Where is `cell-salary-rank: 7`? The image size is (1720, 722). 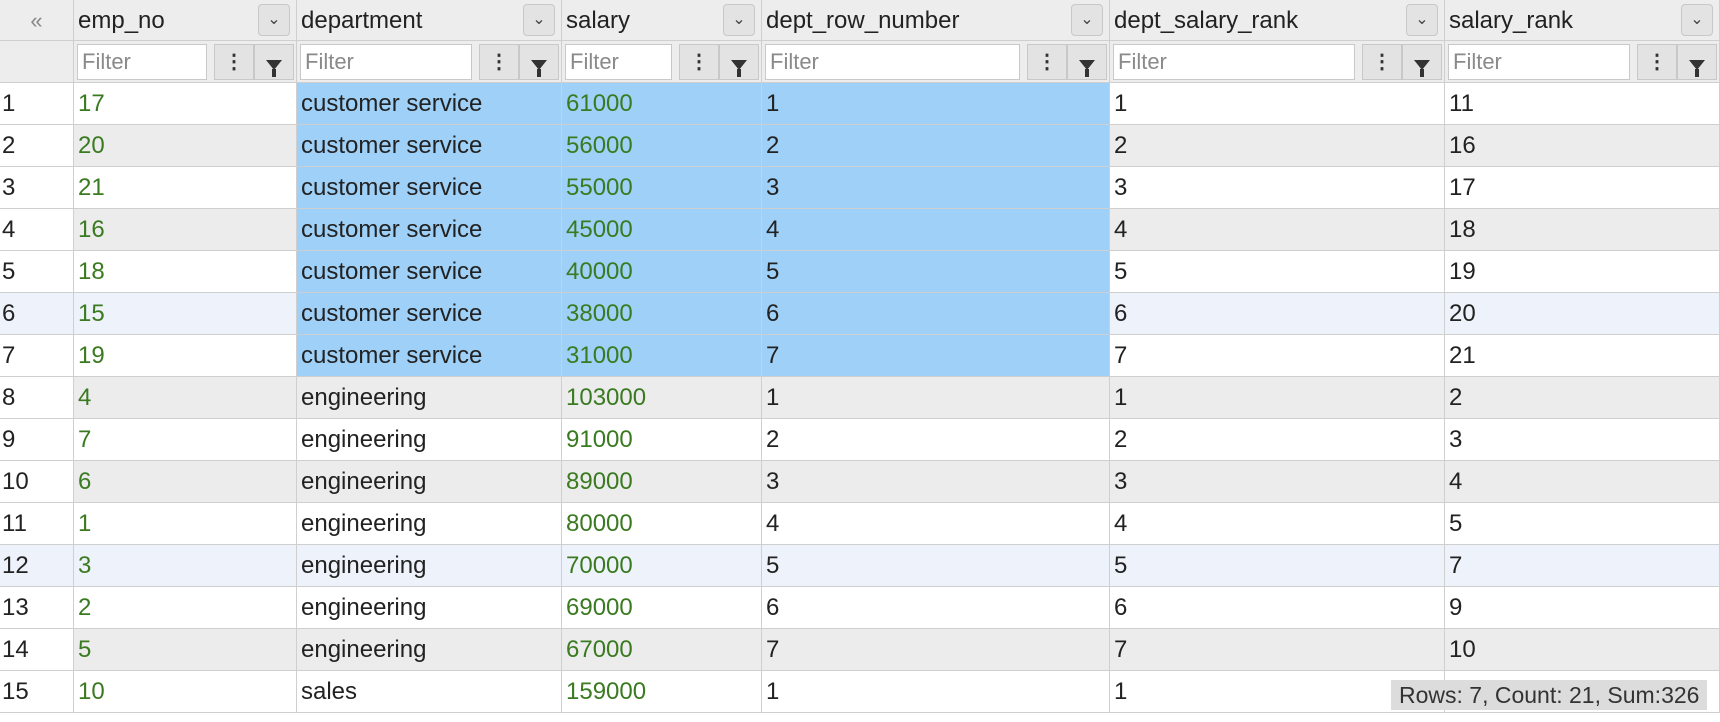
cell-salary-rank: 7 is located at coordinates (1582, 566).